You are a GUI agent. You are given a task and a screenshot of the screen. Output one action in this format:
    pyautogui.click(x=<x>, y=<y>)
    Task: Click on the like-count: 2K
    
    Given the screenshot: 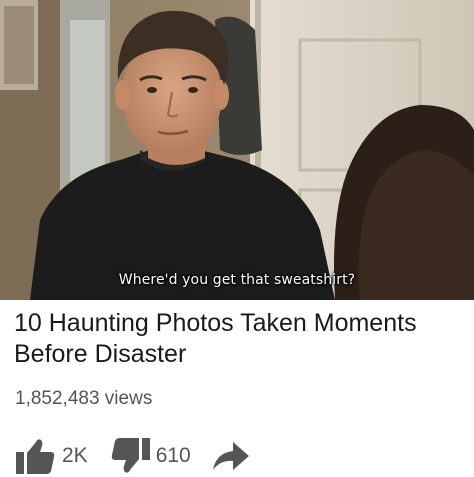 What is the action you would take?
    pyautogui.click(x=75, y=455)
    